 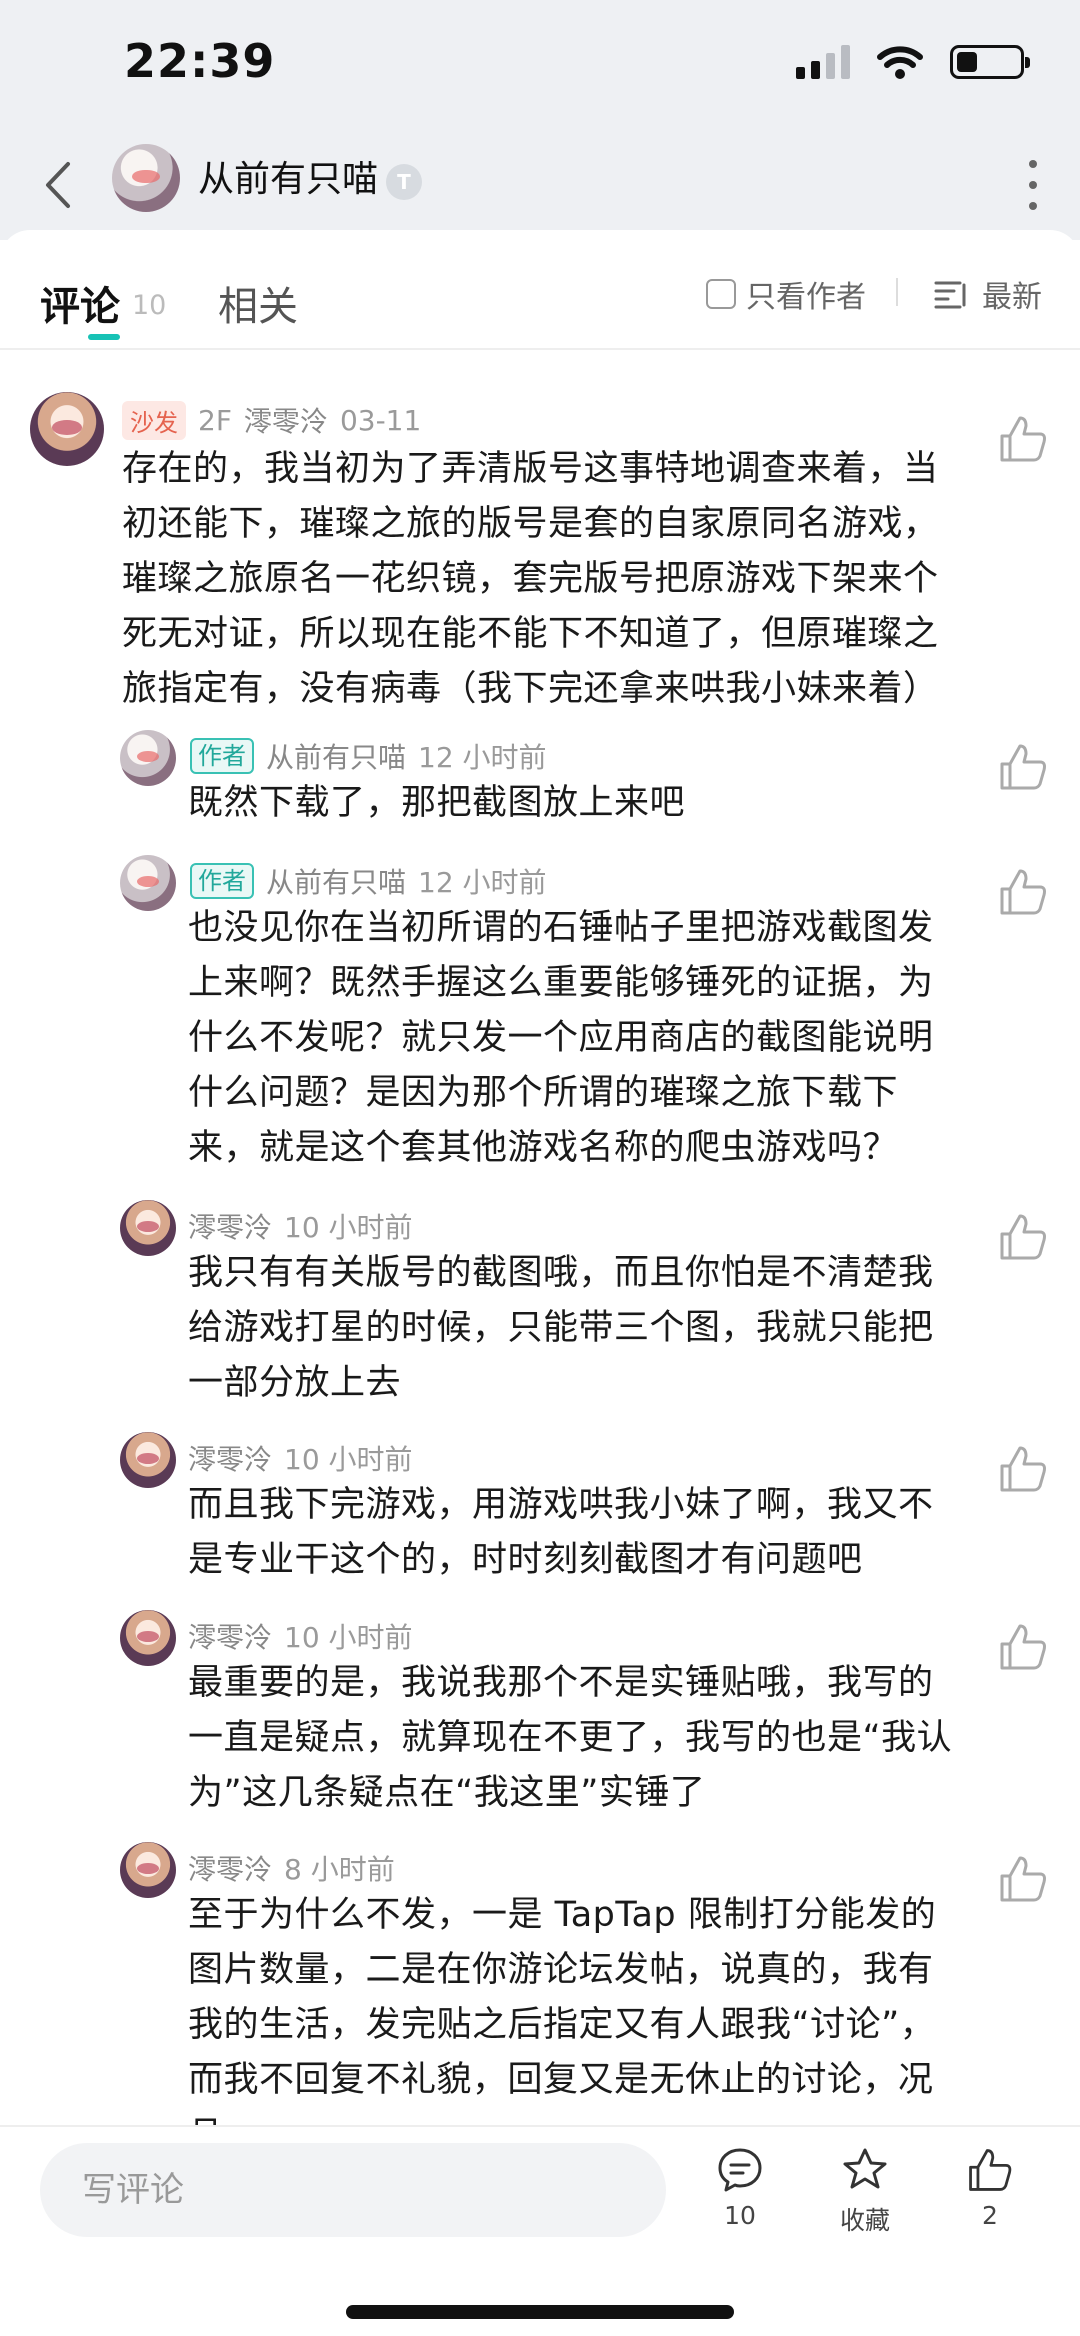 I want to click on author-name: 从前有只喵, so click(x=288, y=176).